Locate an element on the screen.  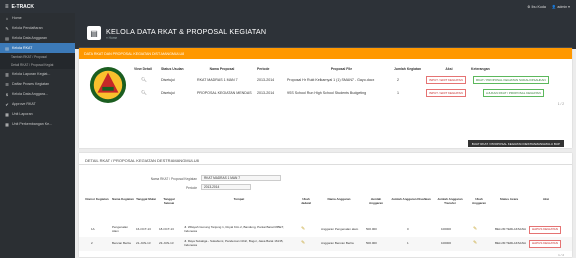
user-role-menu: ⚙ Ibu Kuda is located at coordinates (536, 7).